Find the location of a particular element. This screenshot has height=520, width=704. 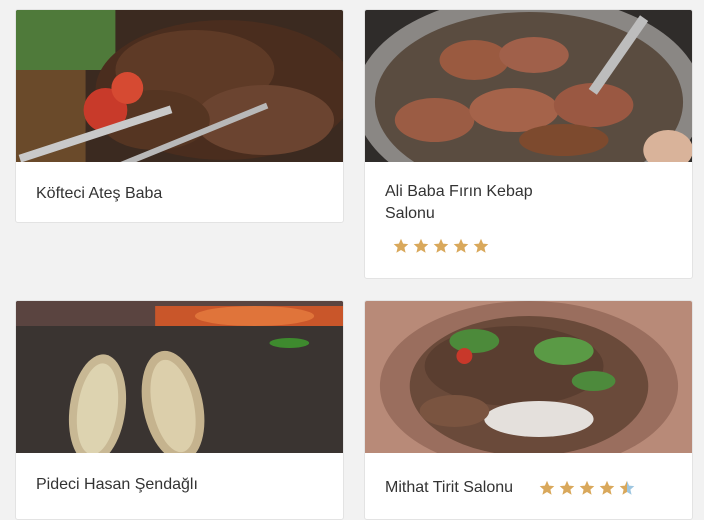

restaurant-name: Ali Baba Fırın Kebap Salonu is located at coordinates (470, 203).